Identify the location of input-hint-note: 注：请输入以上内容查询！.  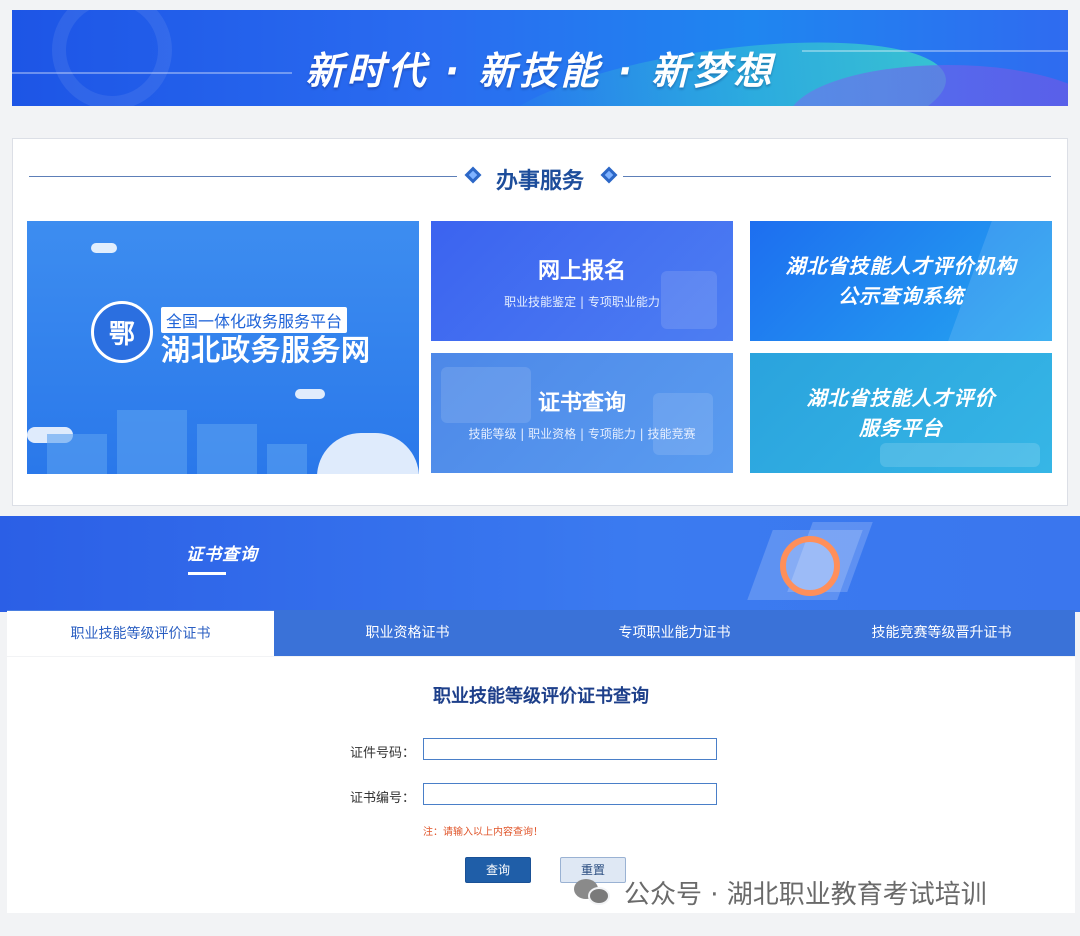
(483, 832).